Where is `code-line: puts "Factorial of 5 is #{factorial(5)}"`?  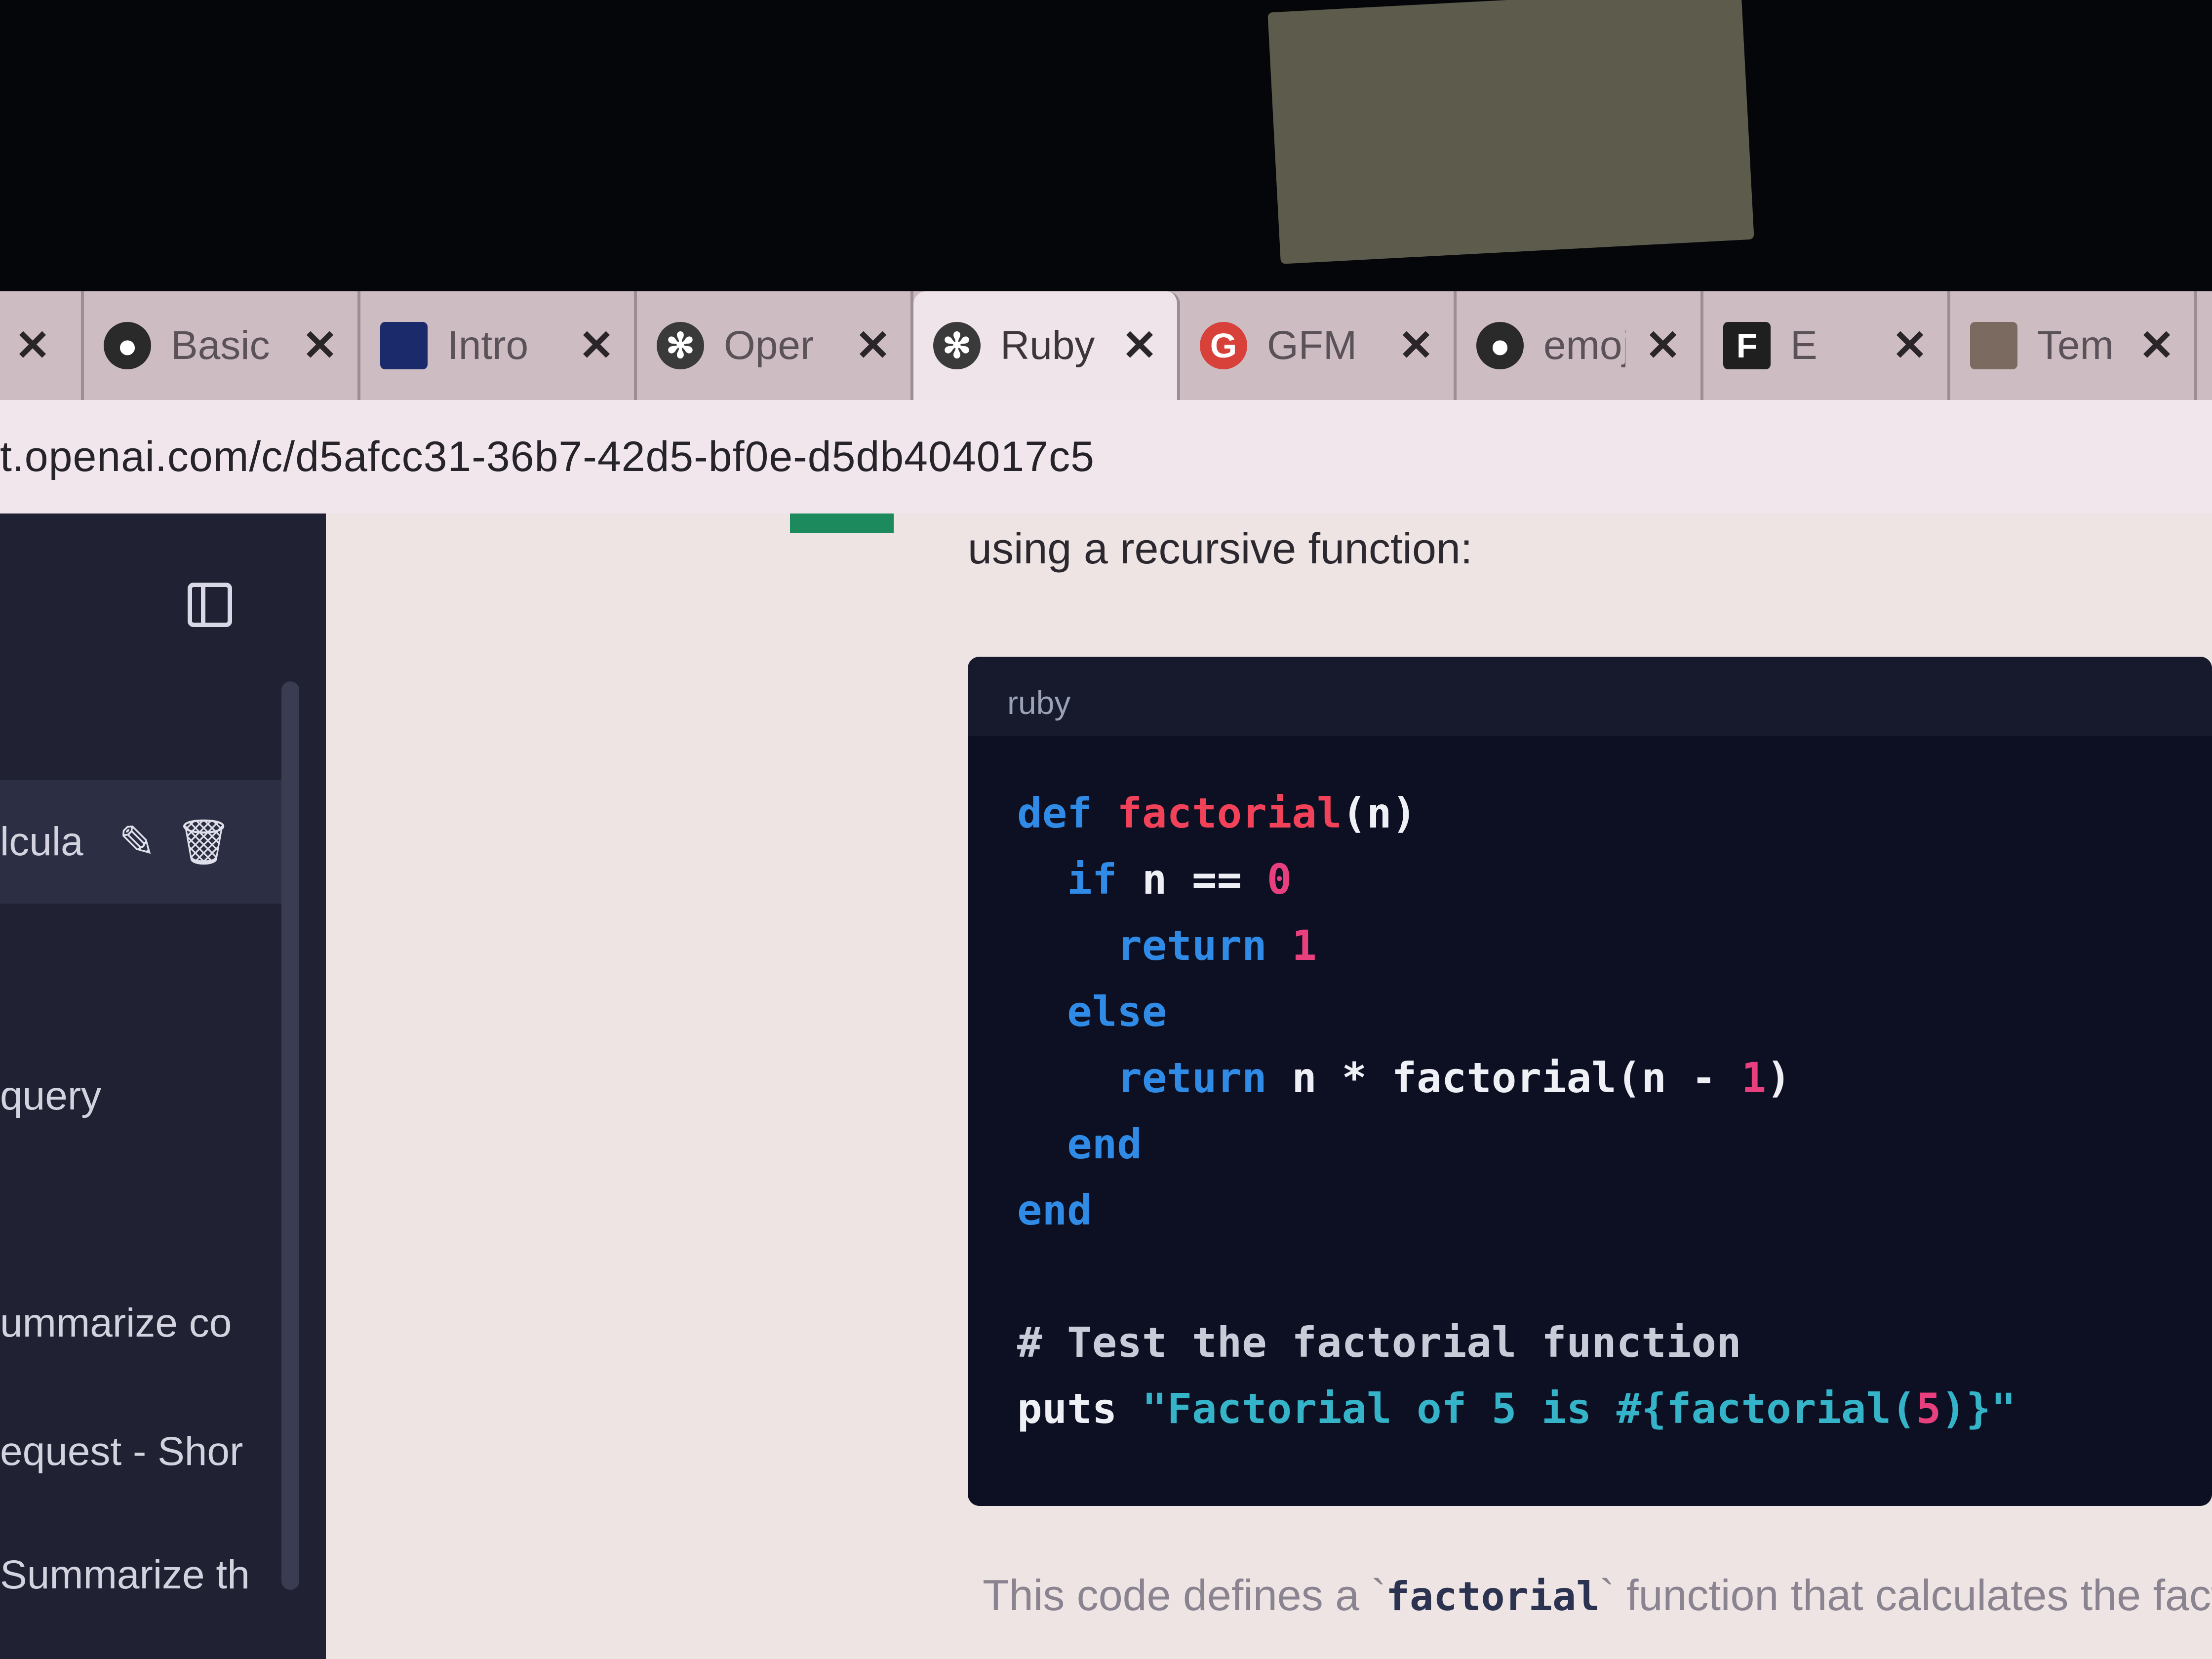 code-line: puts "Factorial of 5 is #{factorial(5)}" is located at coordinates (1517, 1409).